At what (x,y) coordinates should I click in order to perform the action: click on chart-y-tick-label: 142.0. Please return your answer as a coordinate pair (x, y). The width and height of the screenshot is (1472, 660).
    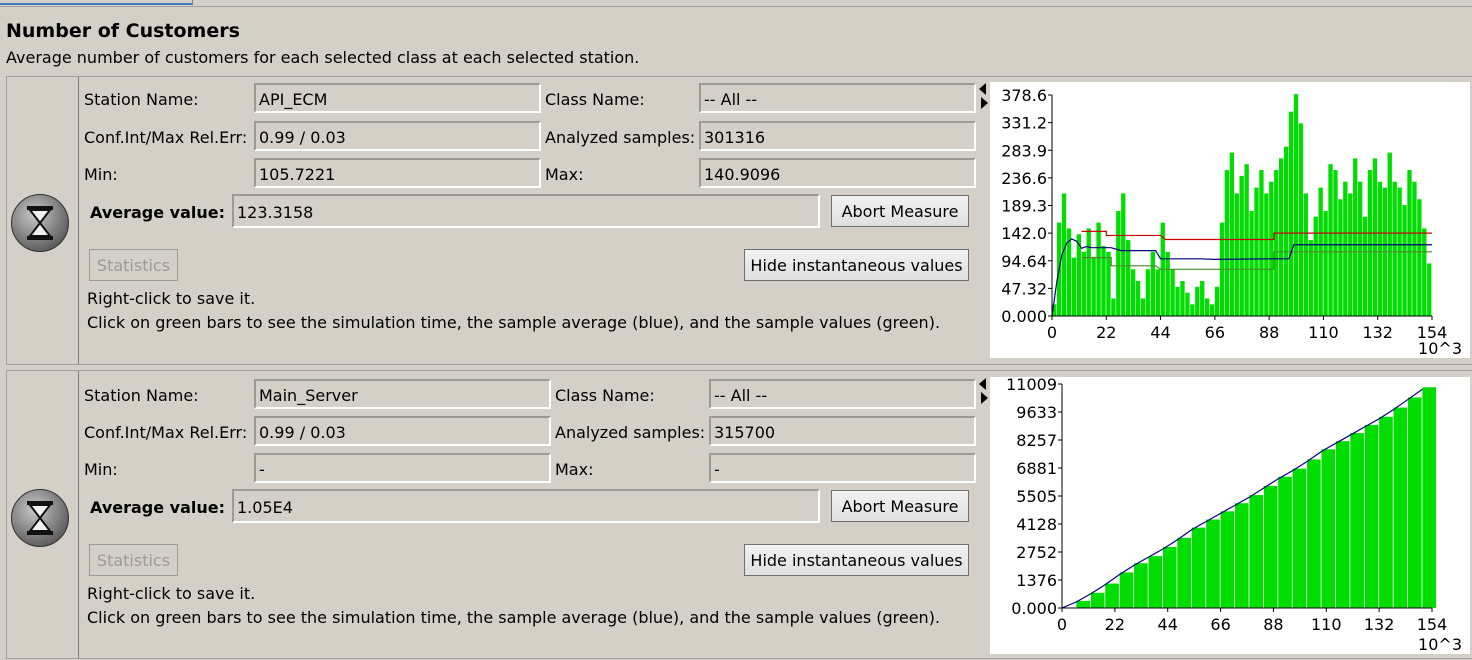
    Looking at the image, I should click on (1024, 233).